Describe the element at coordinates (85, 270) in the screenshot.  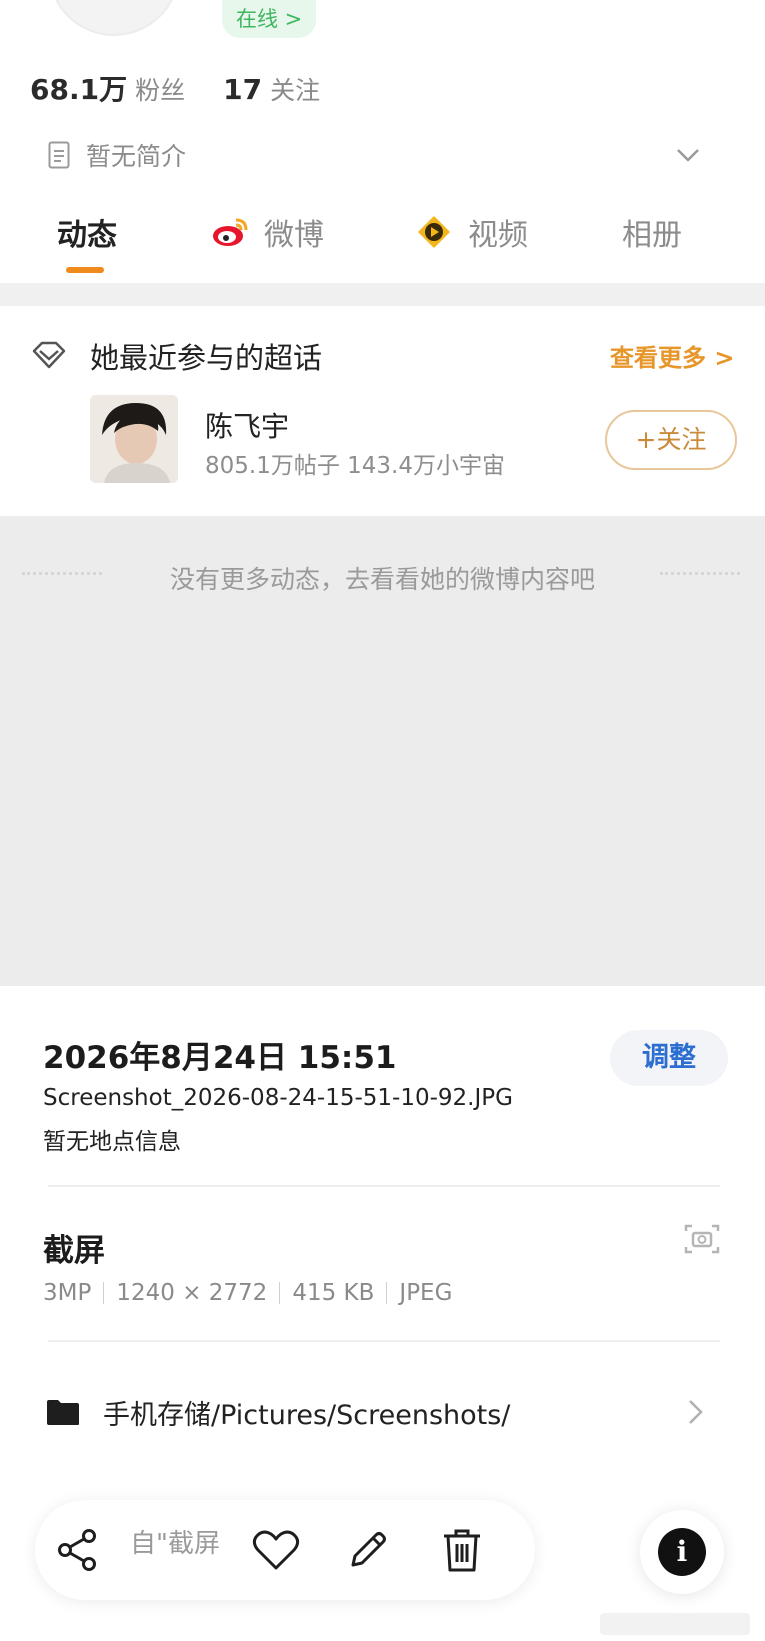
I see `tab-active-indicator` at that location.